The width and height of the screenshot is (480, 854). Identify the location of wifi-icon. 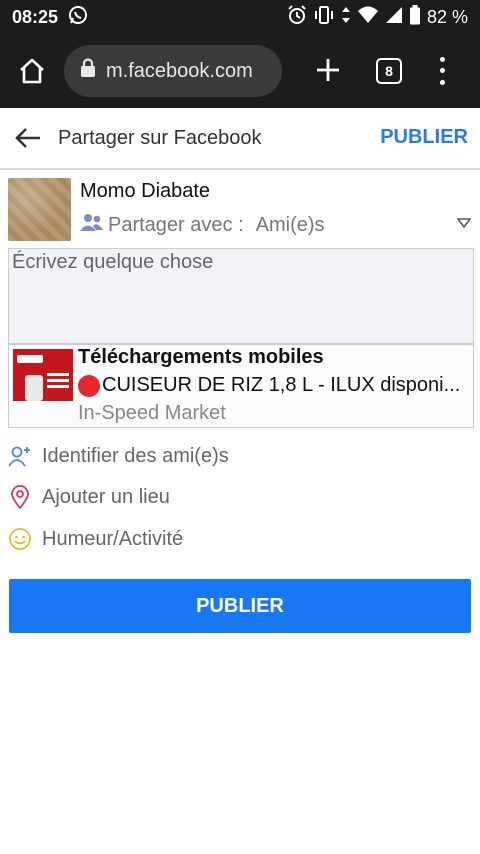
(368, 17).